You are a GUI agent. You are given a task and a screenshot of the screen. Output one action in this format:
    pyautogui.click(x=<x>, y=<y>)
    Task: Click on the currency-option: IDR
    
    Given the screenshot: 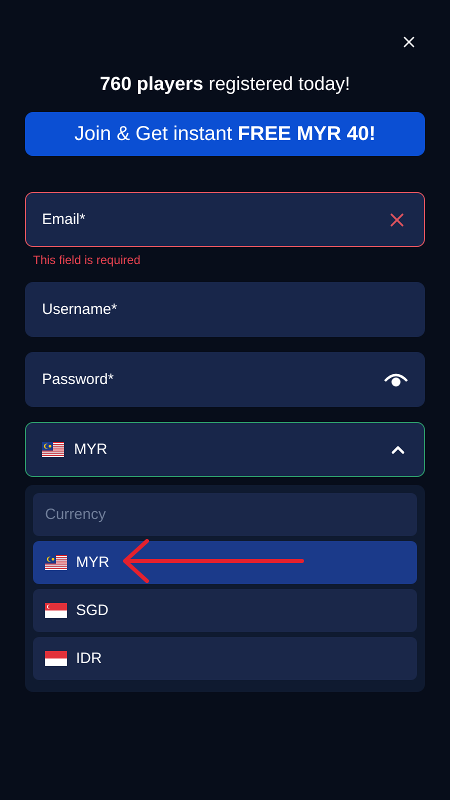 What is the action you would take?
    pyautogui.click(x=225, y=658)
    